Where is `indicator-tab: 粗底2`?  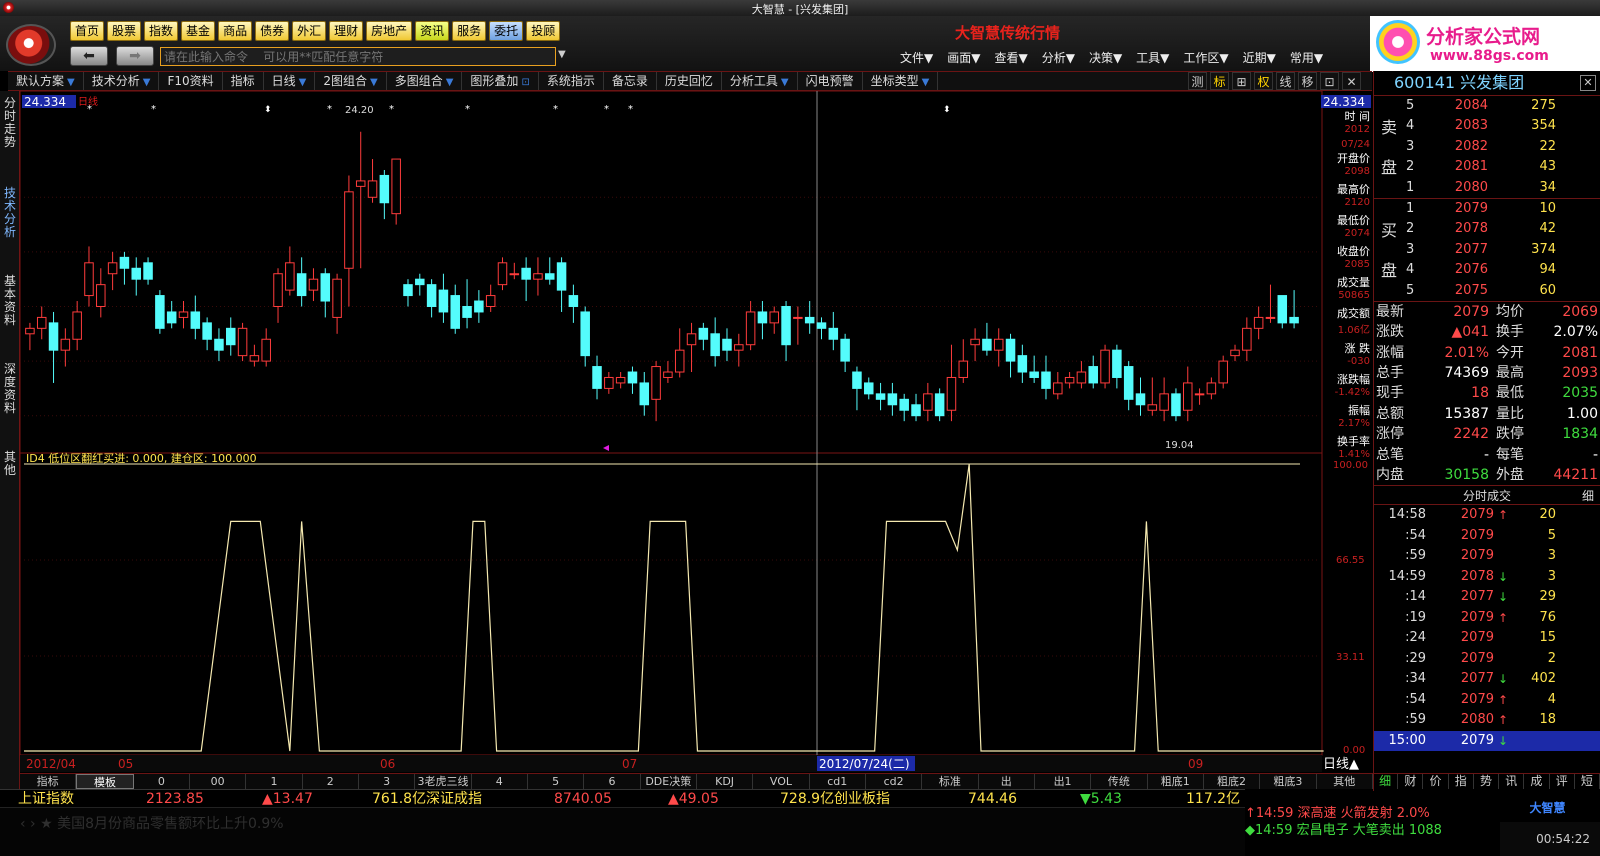 indicator-tab: 粗底2 is located at coordinates (1232, 781).